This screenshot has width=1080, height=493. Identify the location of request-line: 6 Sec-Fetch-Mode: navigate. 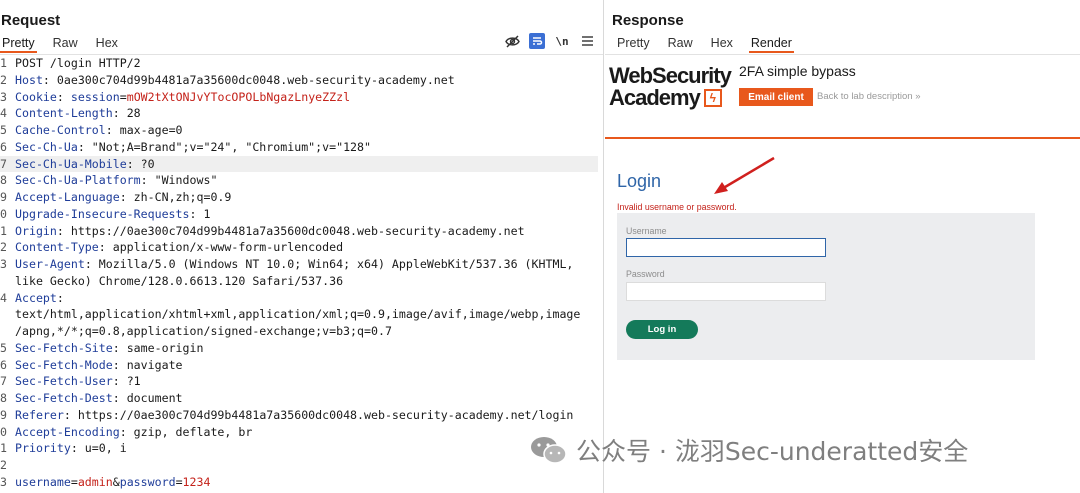
(301, 365).